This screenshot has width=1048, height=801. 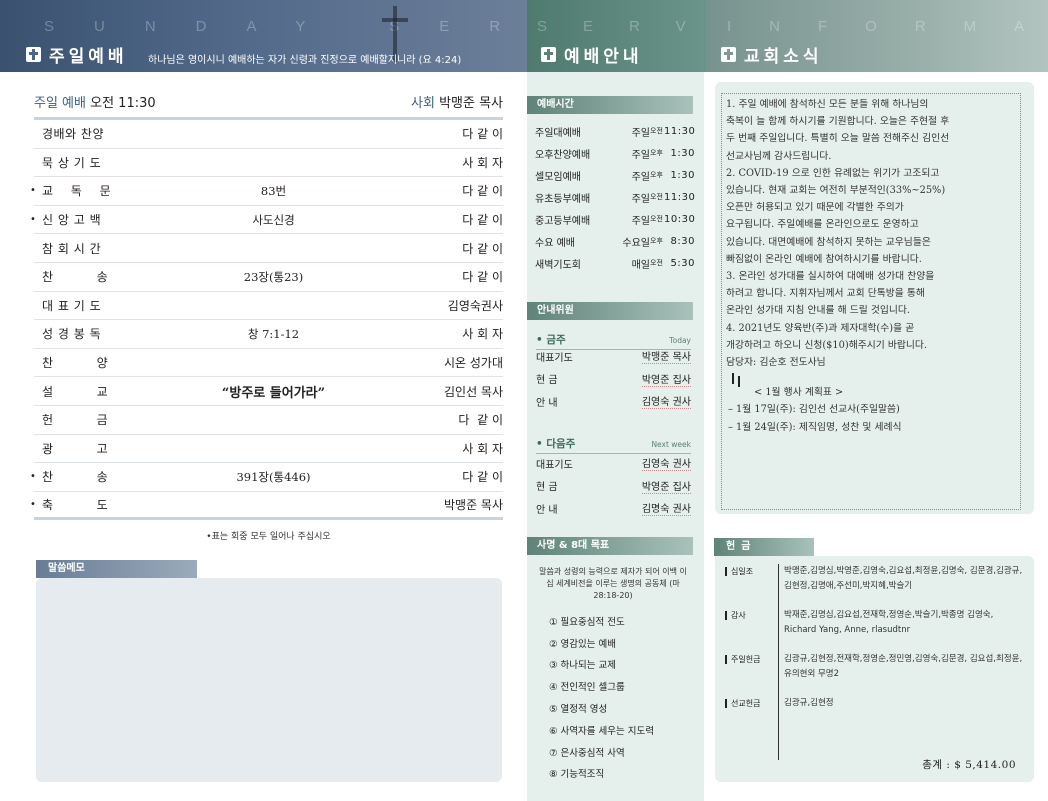 What do you see at coordinates (603, 57) in the screenshot?
I see `service-title-text: 예배안내` at bounding box center [603, 57].